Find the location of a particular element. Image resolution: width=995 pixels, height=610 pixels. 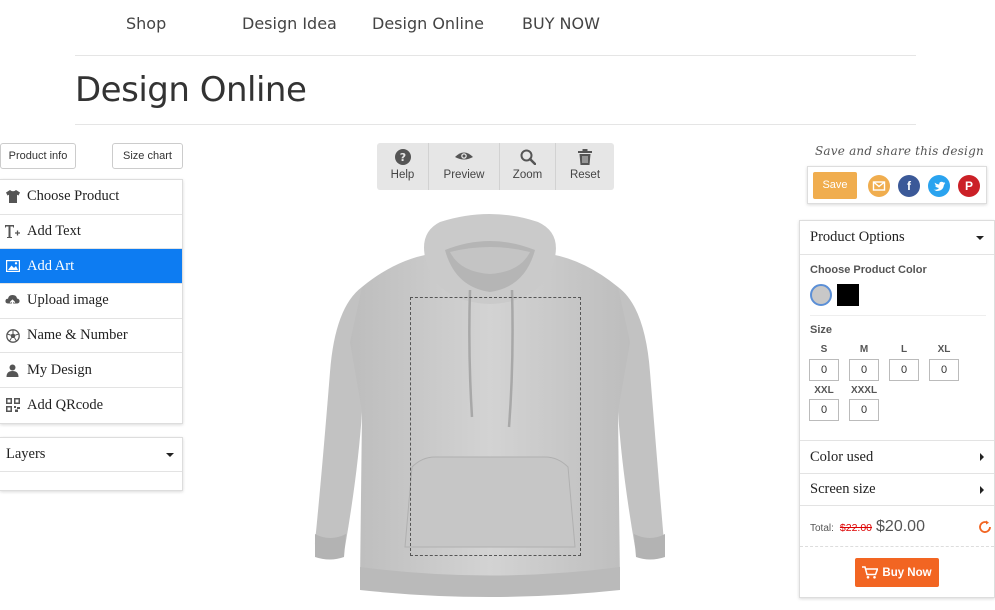

help-label: Help is located at coordinates (402, 175).